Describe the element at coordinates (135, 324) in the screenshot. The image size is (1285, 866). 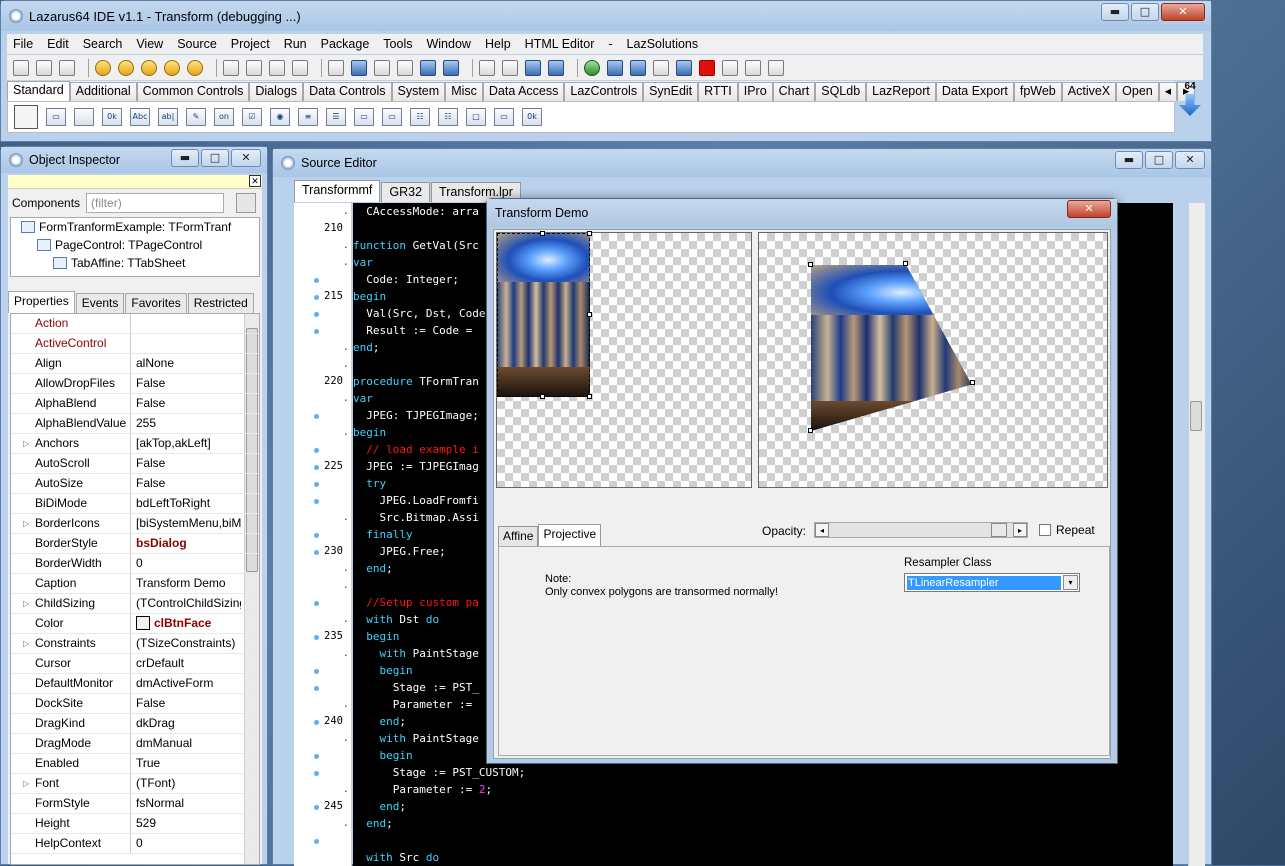
I see `property-row: Action` at that location.